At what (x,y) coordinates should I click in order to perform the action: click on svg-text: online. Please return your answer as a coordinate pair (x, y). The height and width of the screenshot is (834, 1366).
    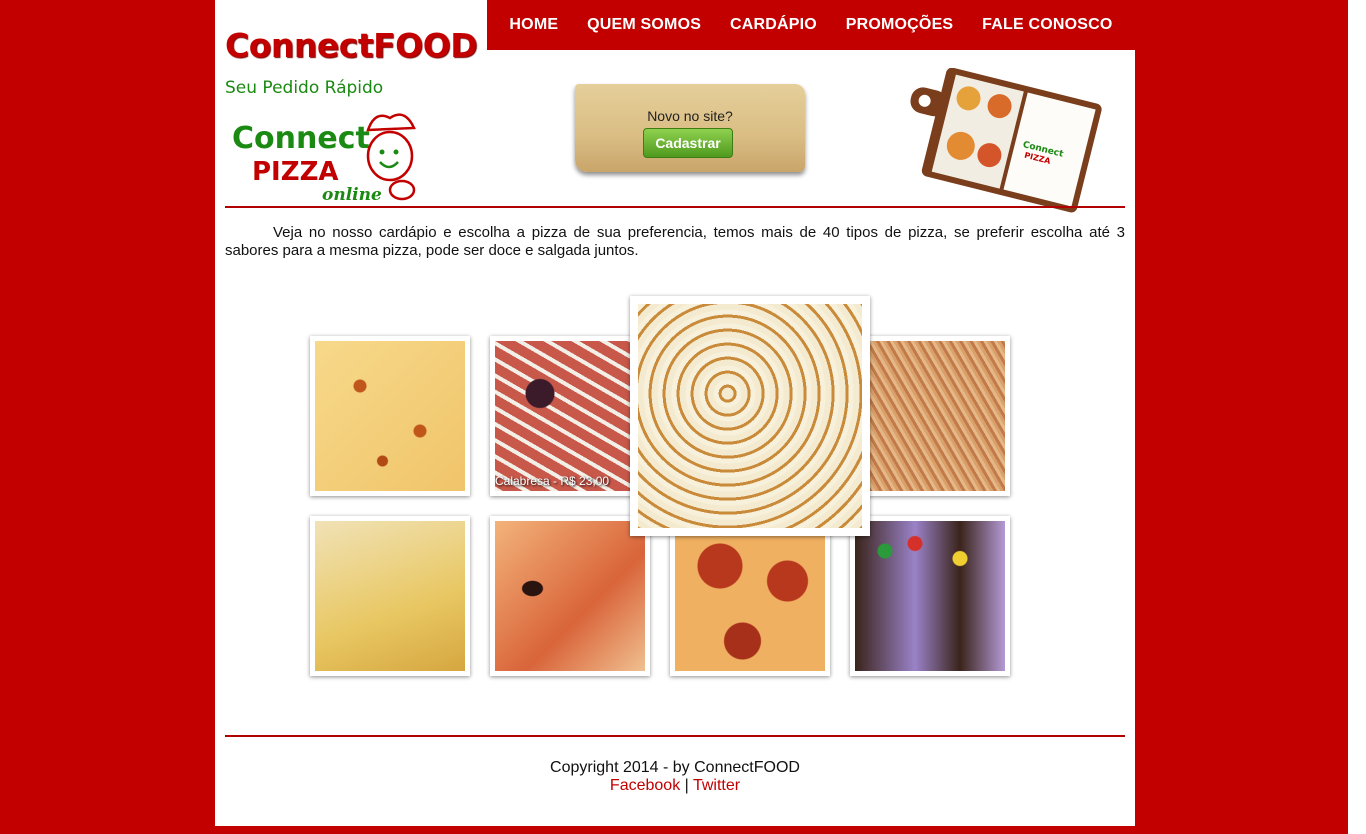
    Looking at the image, I should click on (352, 194).